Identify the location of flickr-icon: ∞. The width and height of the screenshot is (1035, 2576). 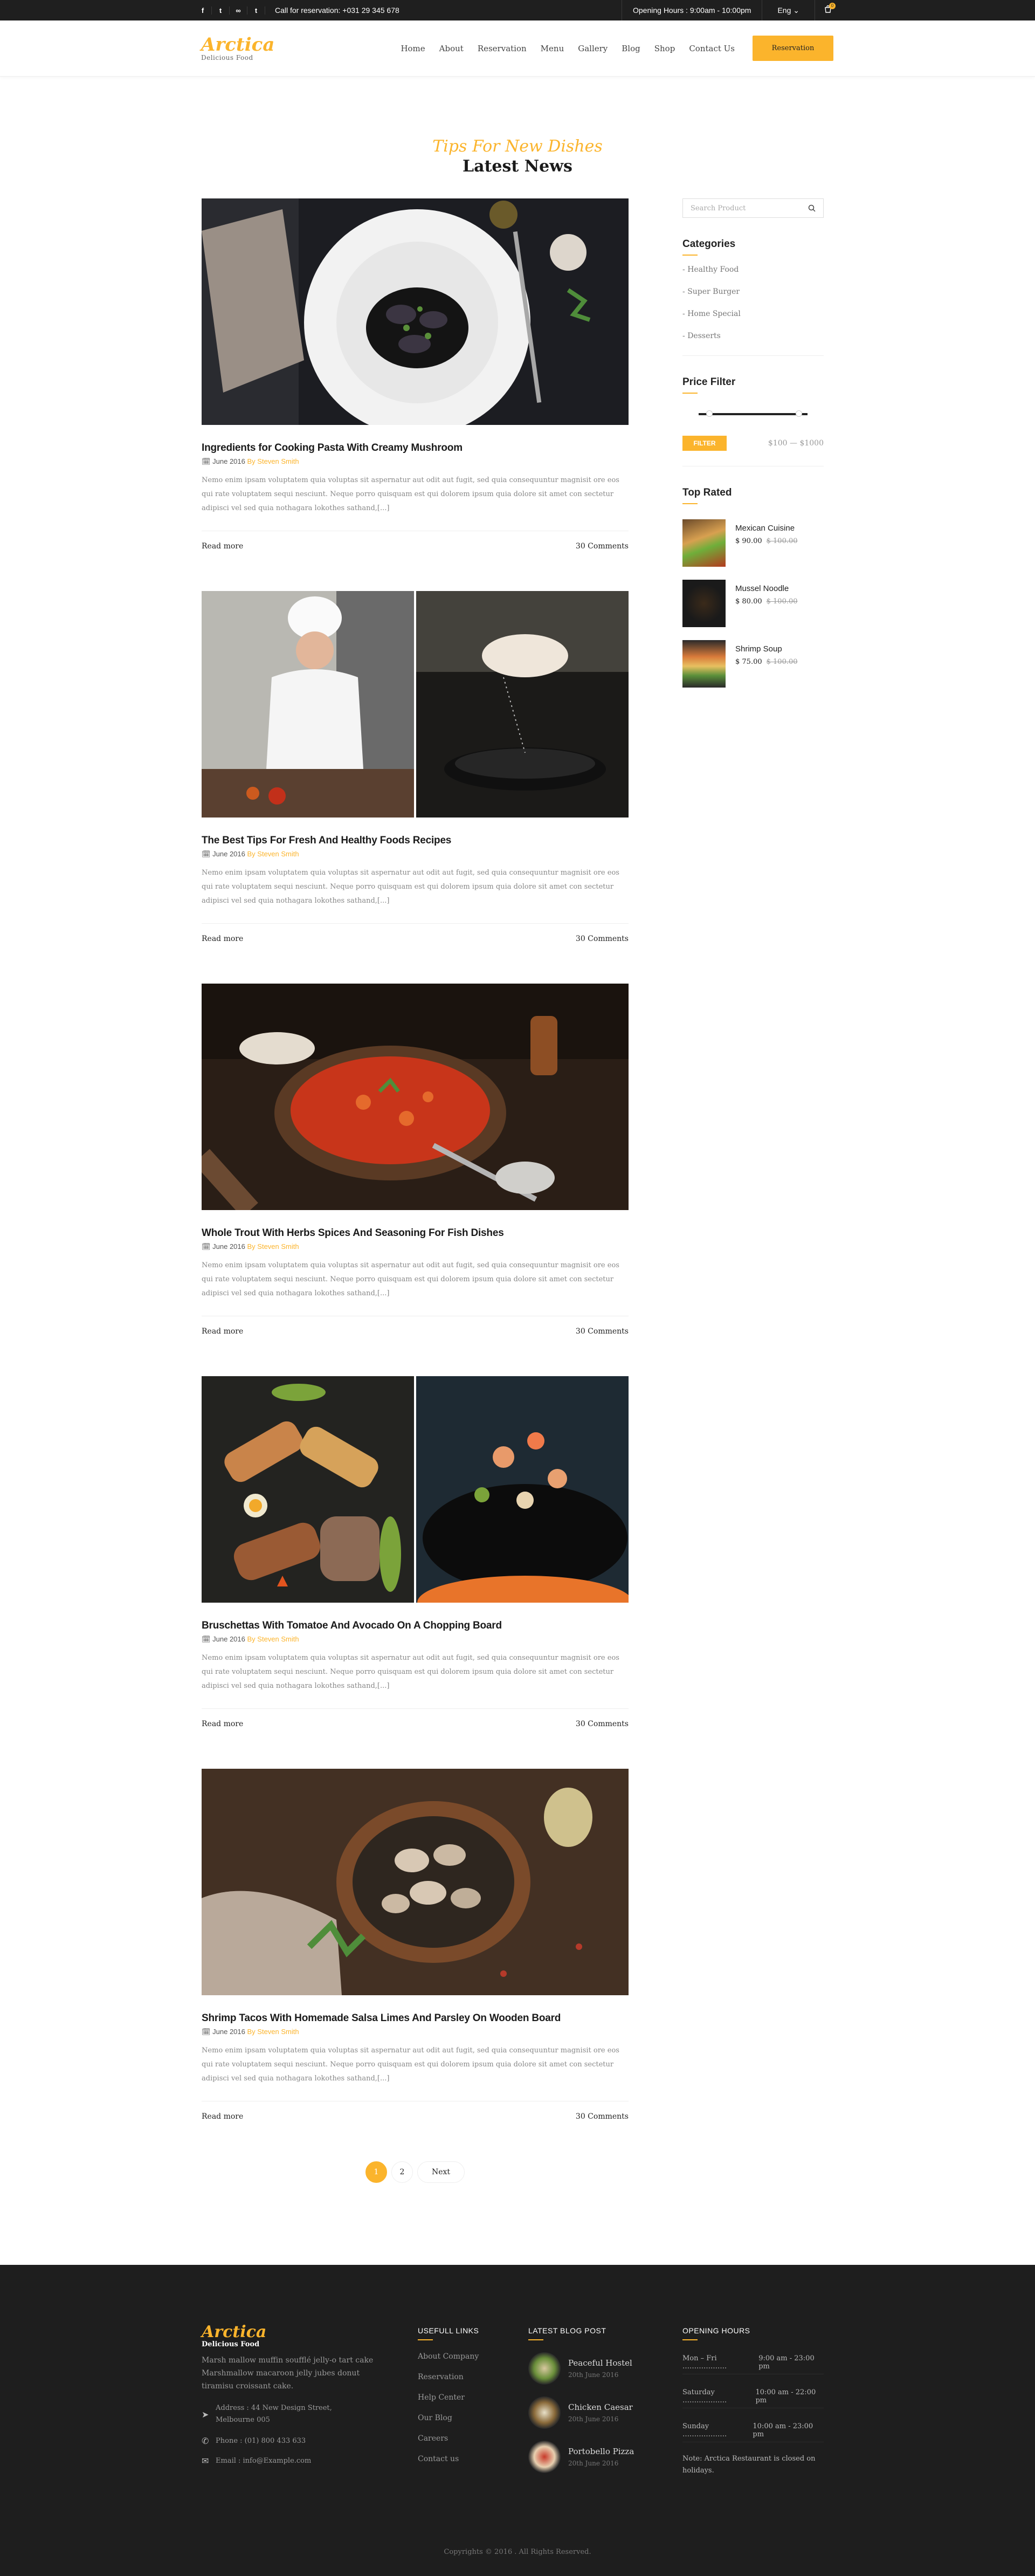
(239, 10).